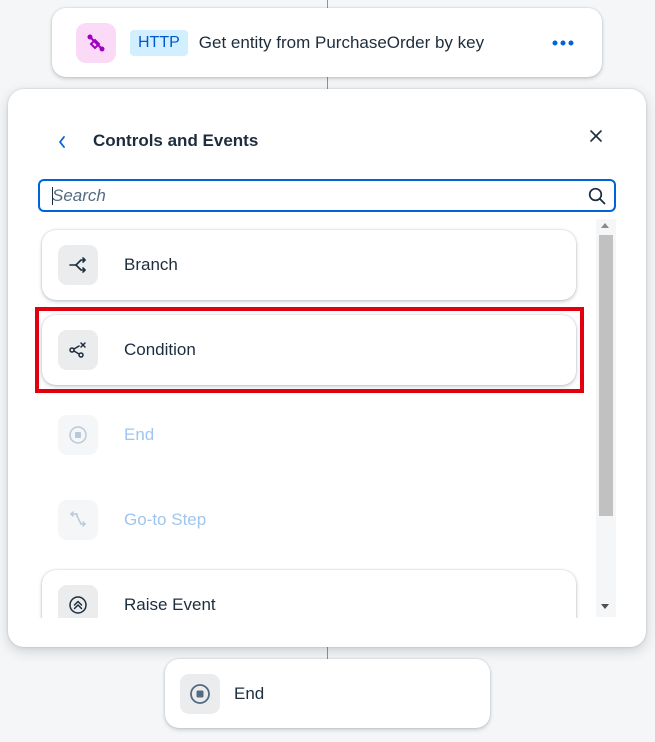 The image size is (655, 742). Describe the element at coordinates (327, 693) in the screenshot. I see `end-step-card: End` at that location.